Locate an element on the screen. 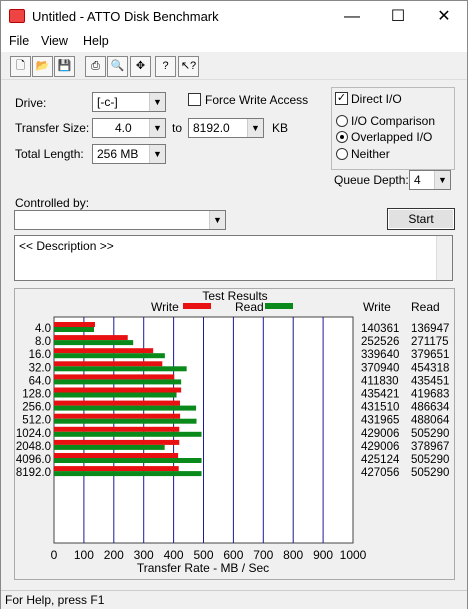 This screenshot has height=609, width=468. read-legend-swatch is located at coordinates (279, 306).